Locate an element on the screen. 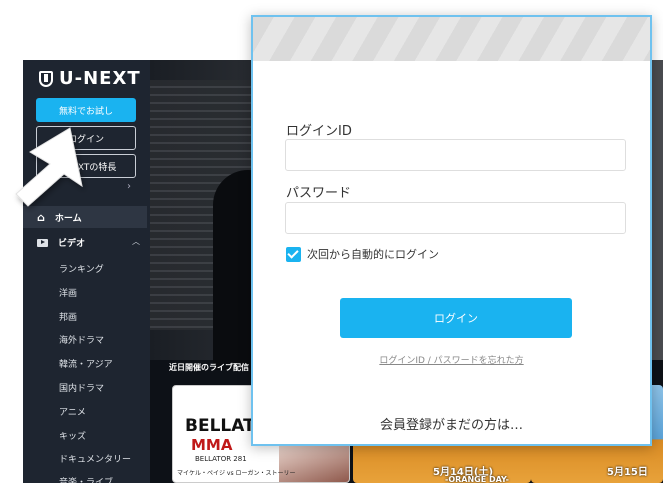 This screenshot has width=663, height=483. sidebar-item-video: ビデオ is located at coordinates (89, 242).